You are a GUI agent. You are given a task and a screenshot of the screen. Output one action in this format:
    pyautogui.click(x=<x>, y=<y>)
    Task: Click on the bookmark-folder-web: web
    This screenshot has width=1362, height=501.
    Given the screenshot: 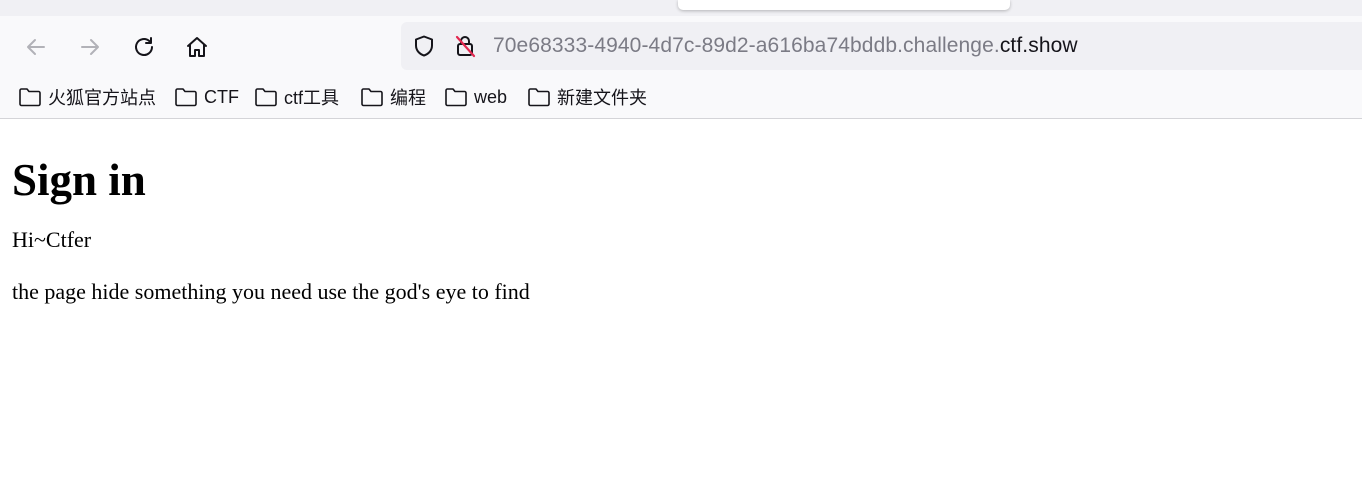 What is the action you would take?
    pyautogui.click(x=475, y=97)
    